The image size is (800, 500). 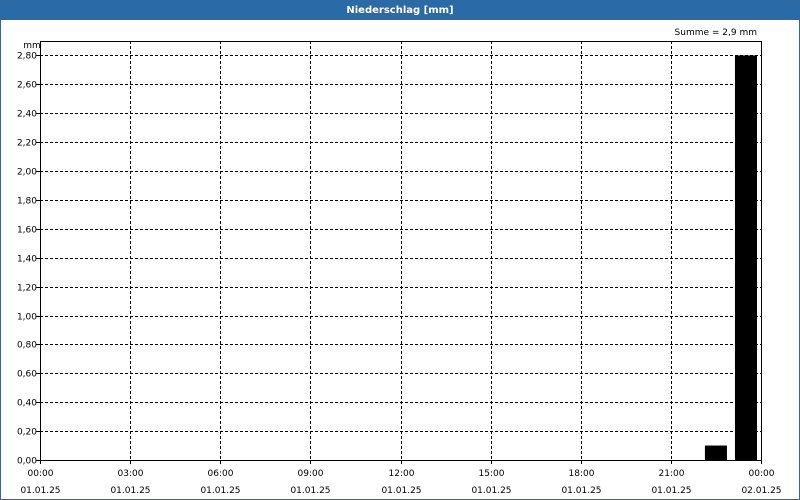 What do you see at coordinates (761, 491) in the screenshot?
I see `x-tick-date-label: 02.01.25` at bounding box center [761, 491].